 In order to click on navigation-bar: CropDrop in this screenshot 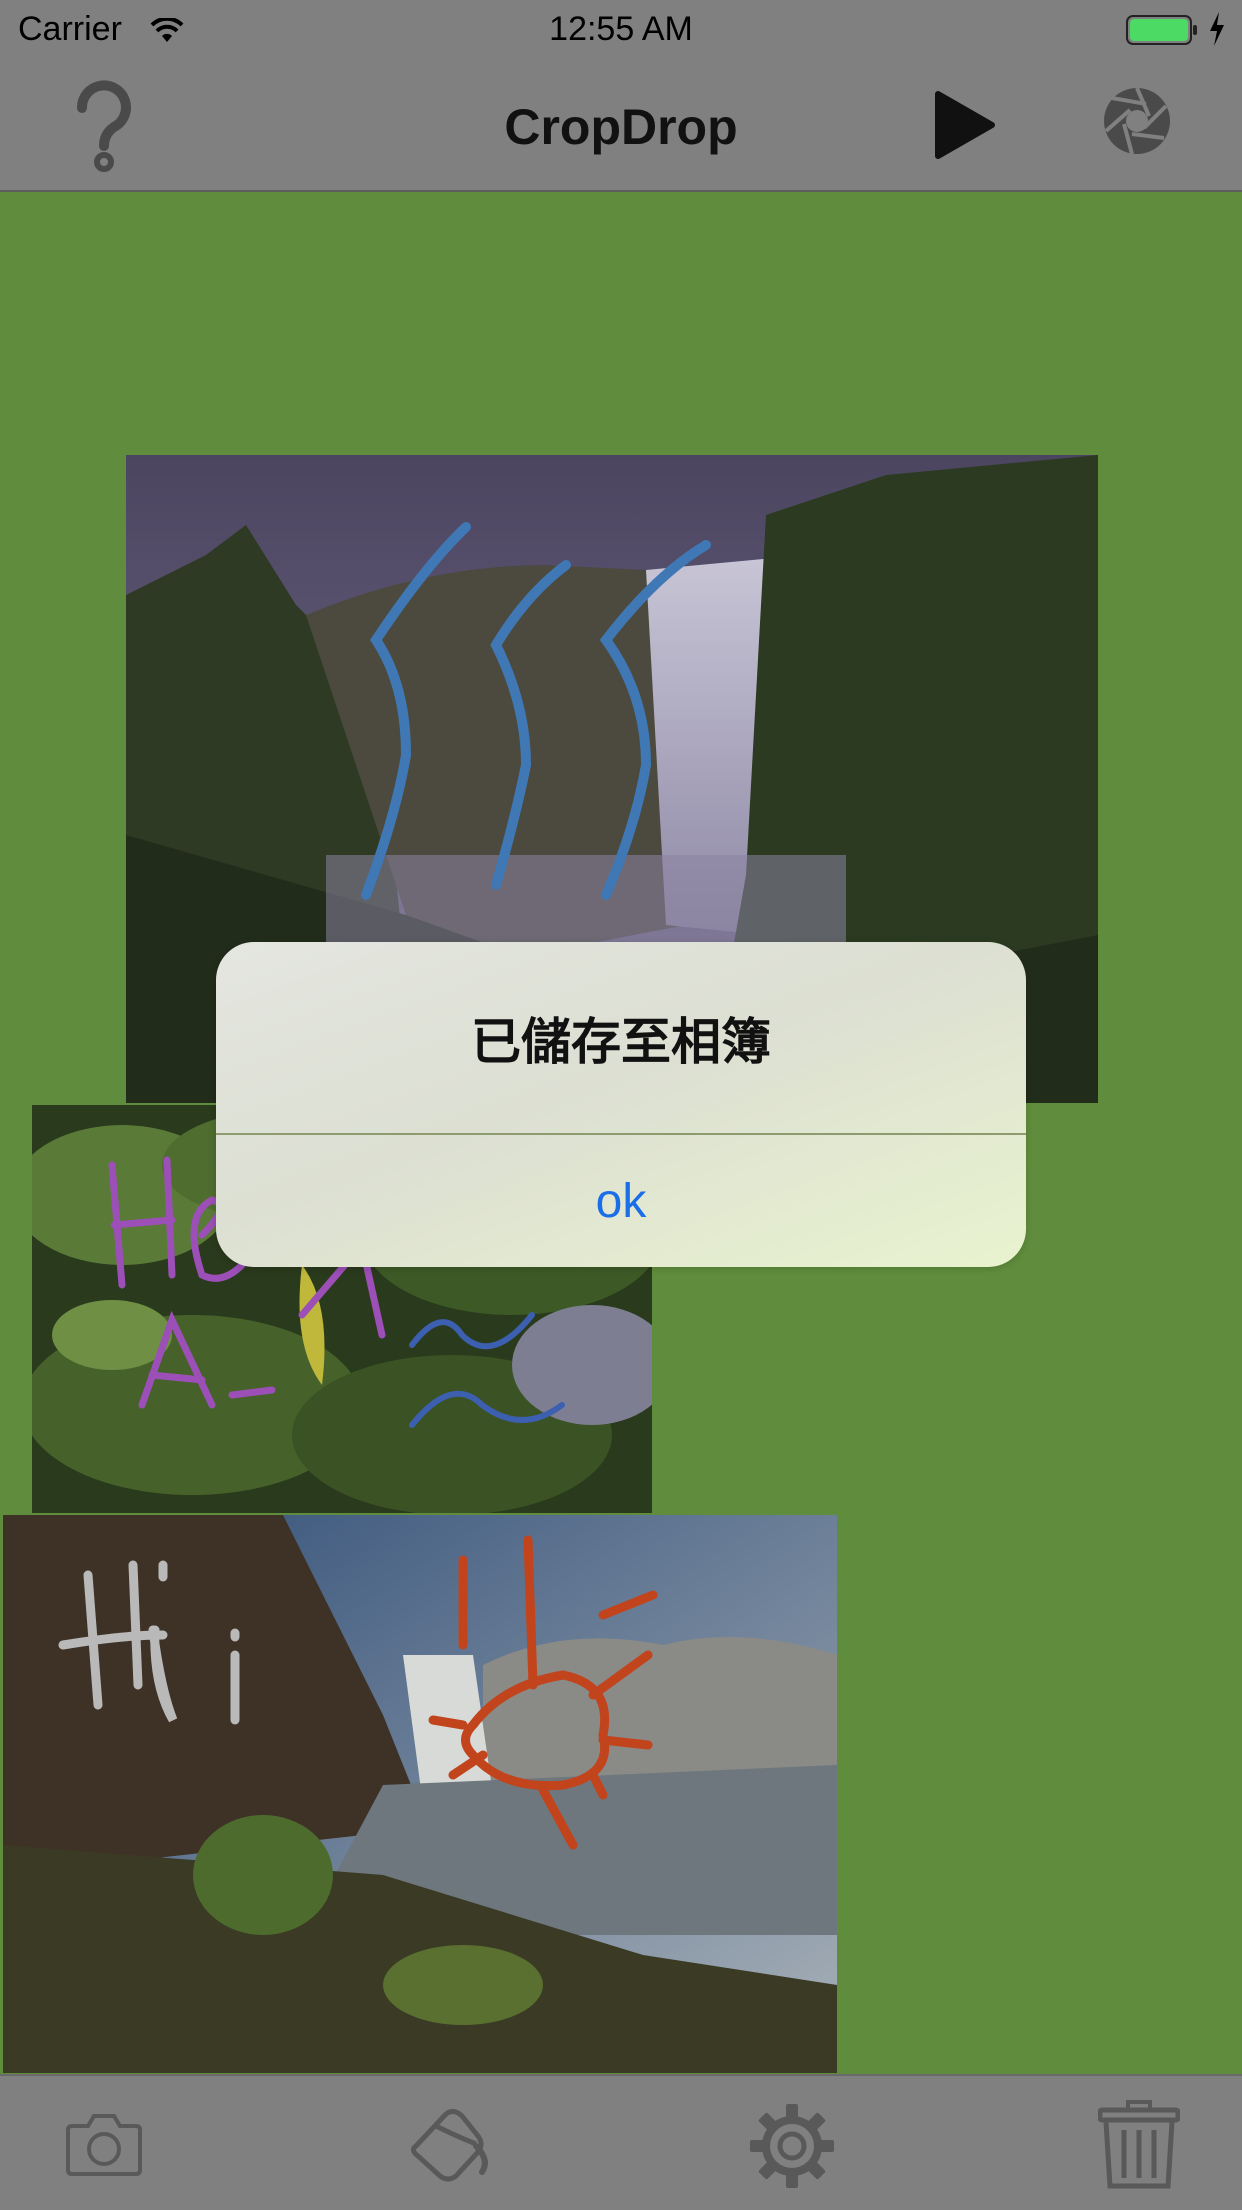, I will do `click(621, 127)`.